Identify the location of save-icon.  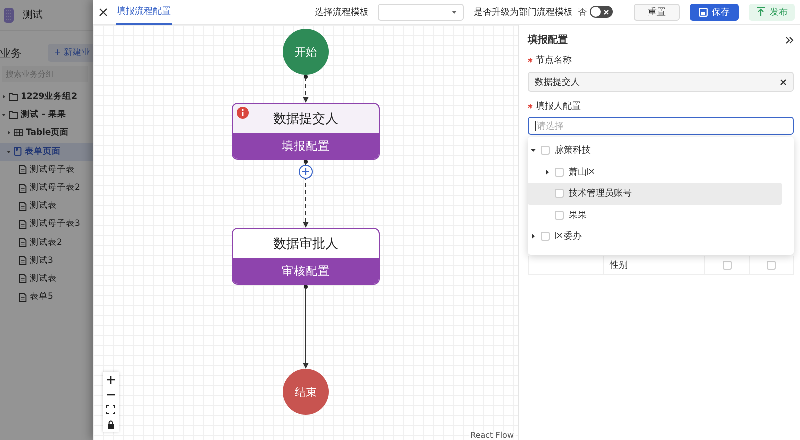
(703, 12).